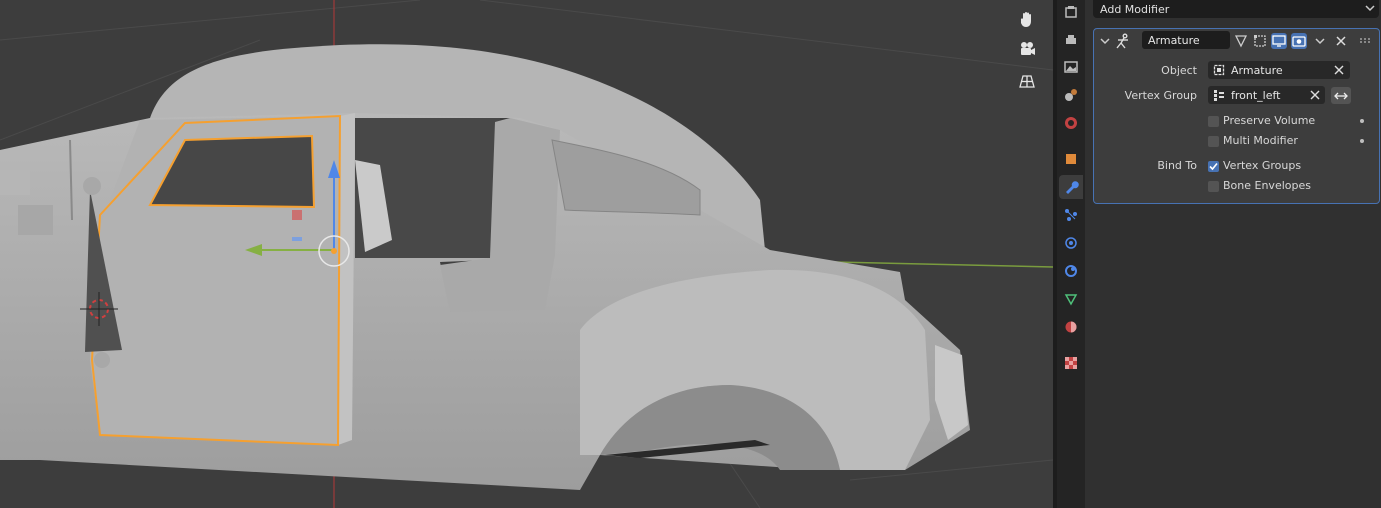 Image resolution: width=1381 pixels, height=508 pixels. I want to click on clear-object-icon, so click(1339, 70).